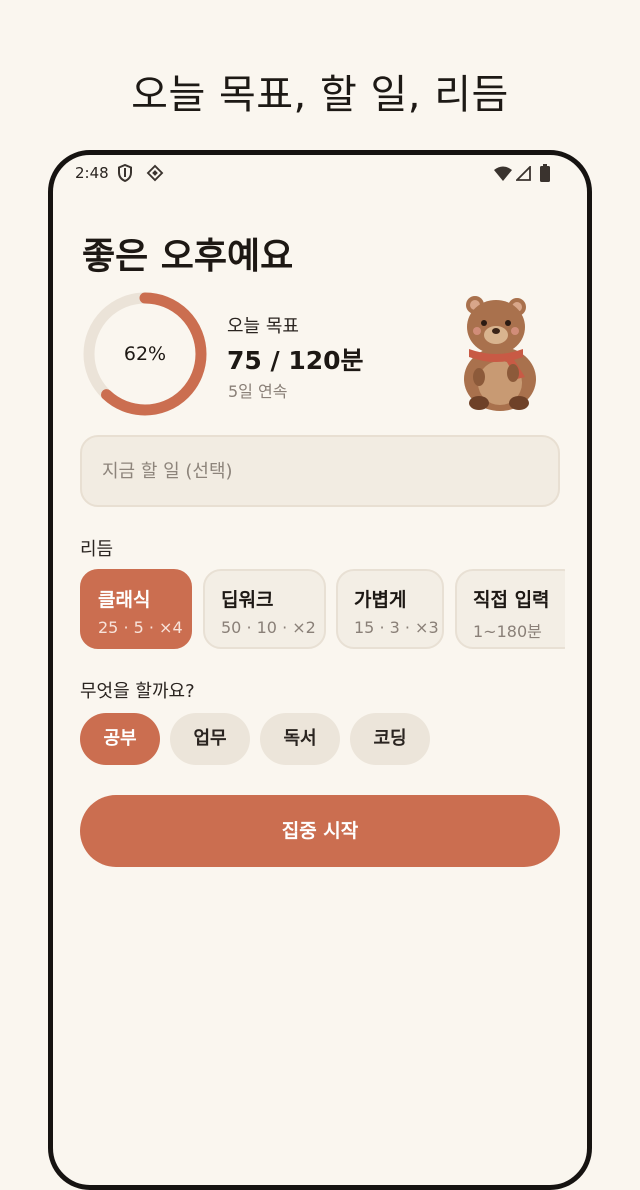 The width and height of the screenshot is (640, 1190). What do you see at coordinates (503, 173) in the screenshot?
I see `wifi-icon` at bounding box center [503, 173].